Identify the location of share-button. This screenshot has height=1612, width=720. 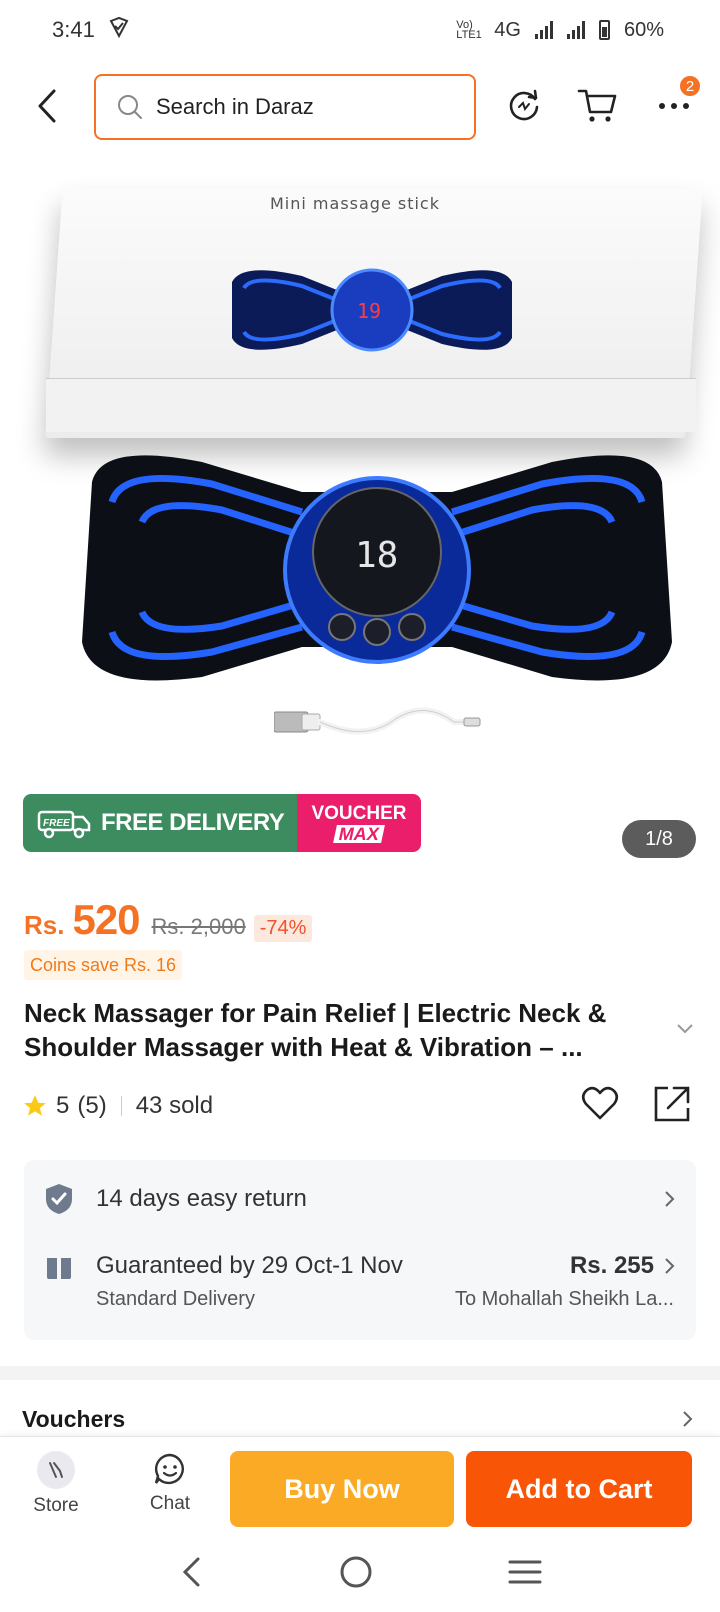
(672, 1106).